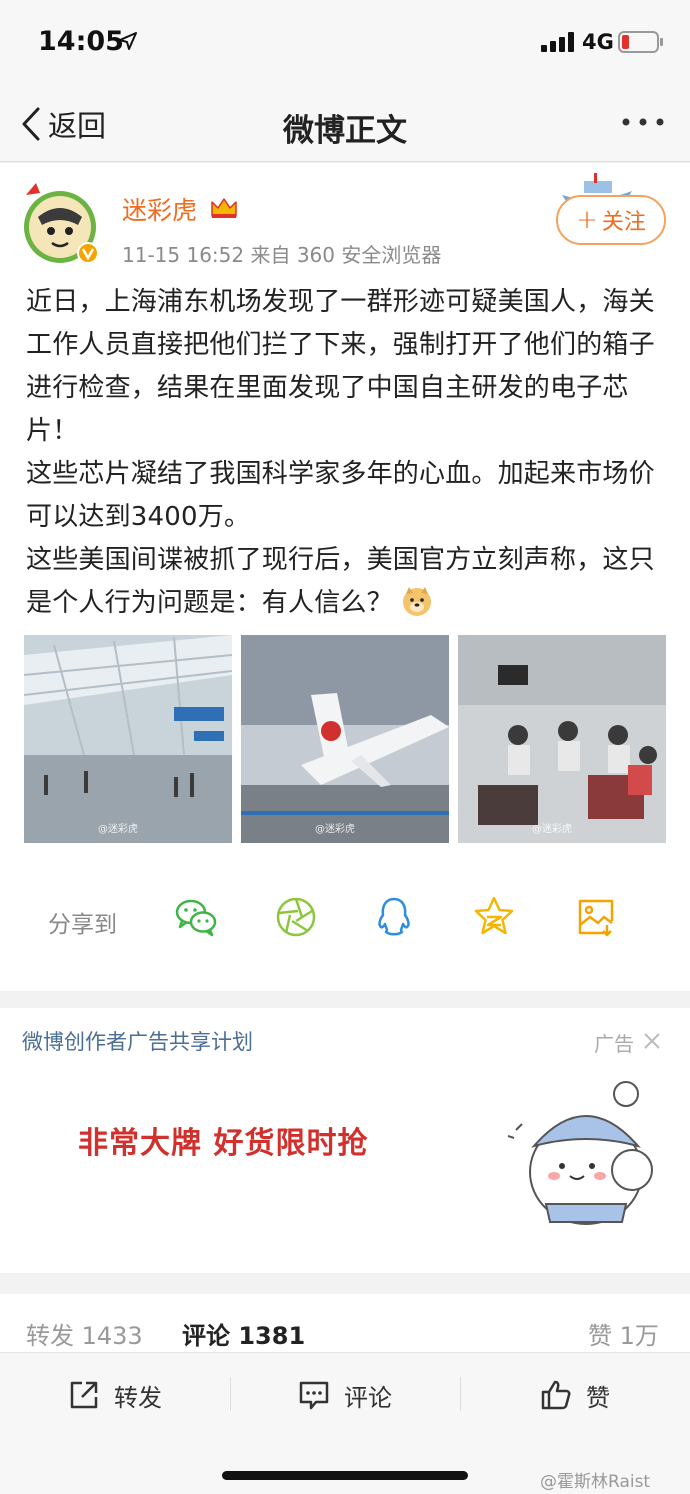  Describe the element at coordinates (296, 917) in the screenshot. I see `moments-icon` at that location.